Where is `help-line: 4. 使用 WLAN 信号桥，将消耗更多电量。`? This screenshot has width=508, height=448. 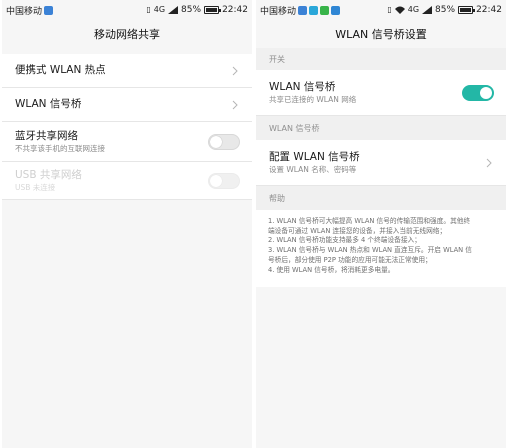
help-line: 4. 使用 WLAN 信号桥，将消耗更多电量。 is located at coordinates (331, 269).